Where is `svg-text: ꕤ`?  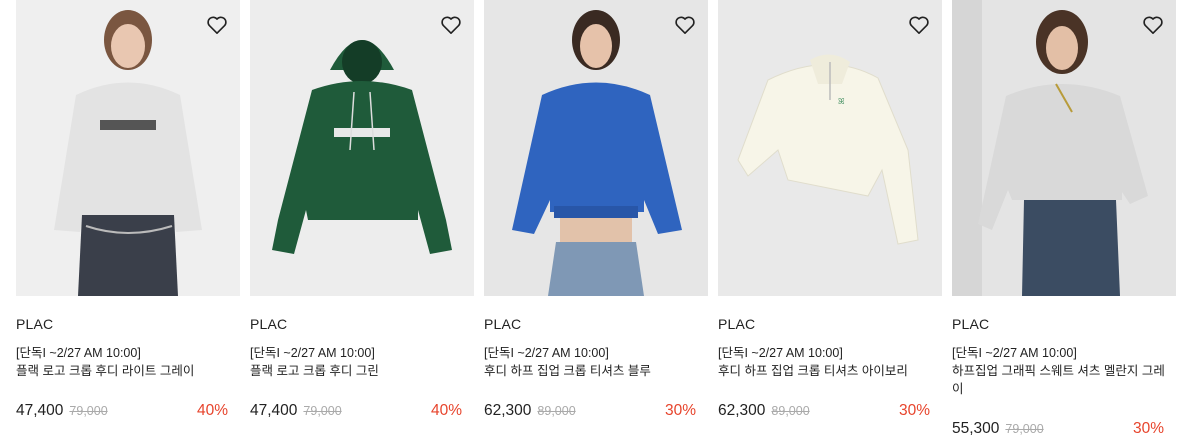
svg-text: ꕤ is located at coordinates (841, 101).